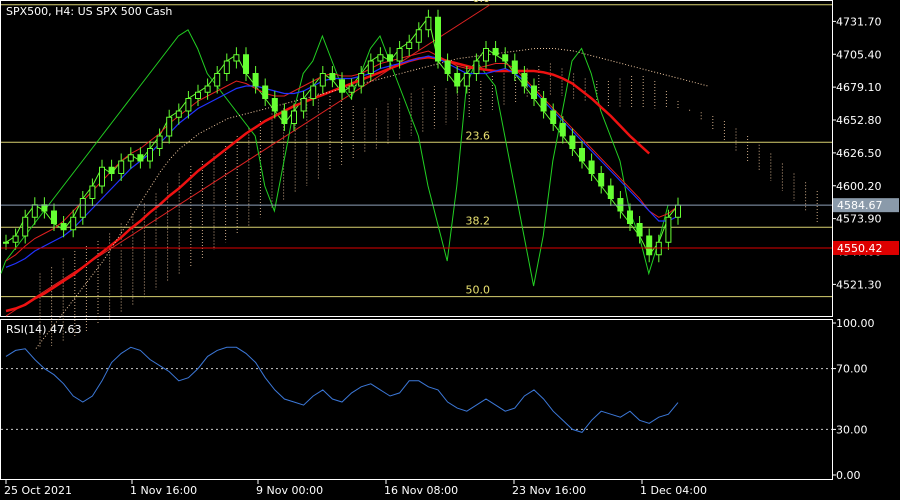 This screenshot has width=900, height=500. I want to click on fib-level-label: 38.2, so click(478, 220).